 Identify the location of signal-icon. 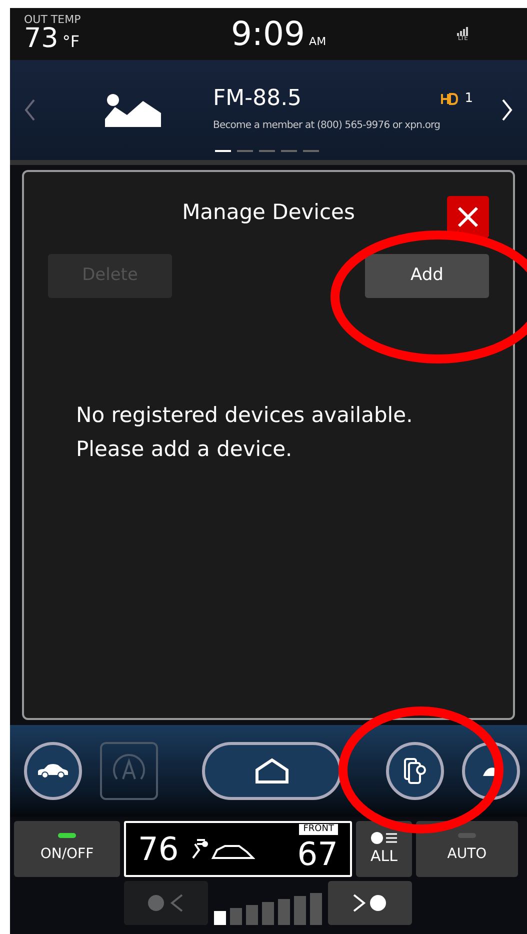
(463, 31).